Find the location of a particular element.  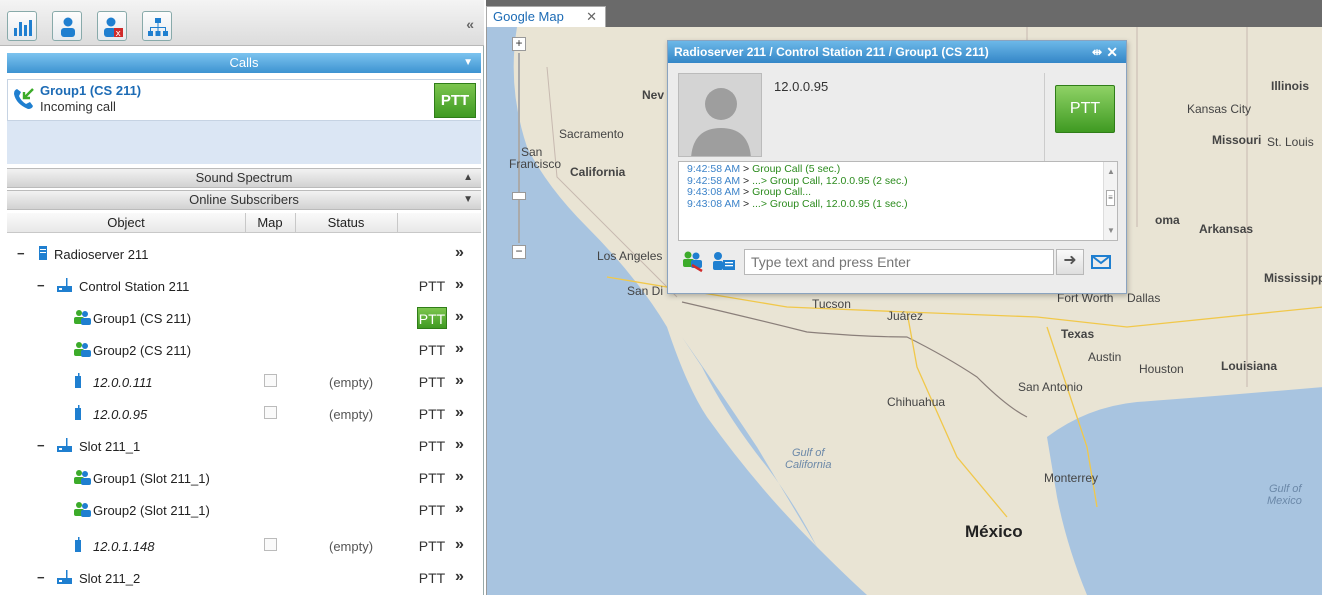

tree-row-group: Group1 (Slot 211_1) PTT » is located at coordinates (244, 478).